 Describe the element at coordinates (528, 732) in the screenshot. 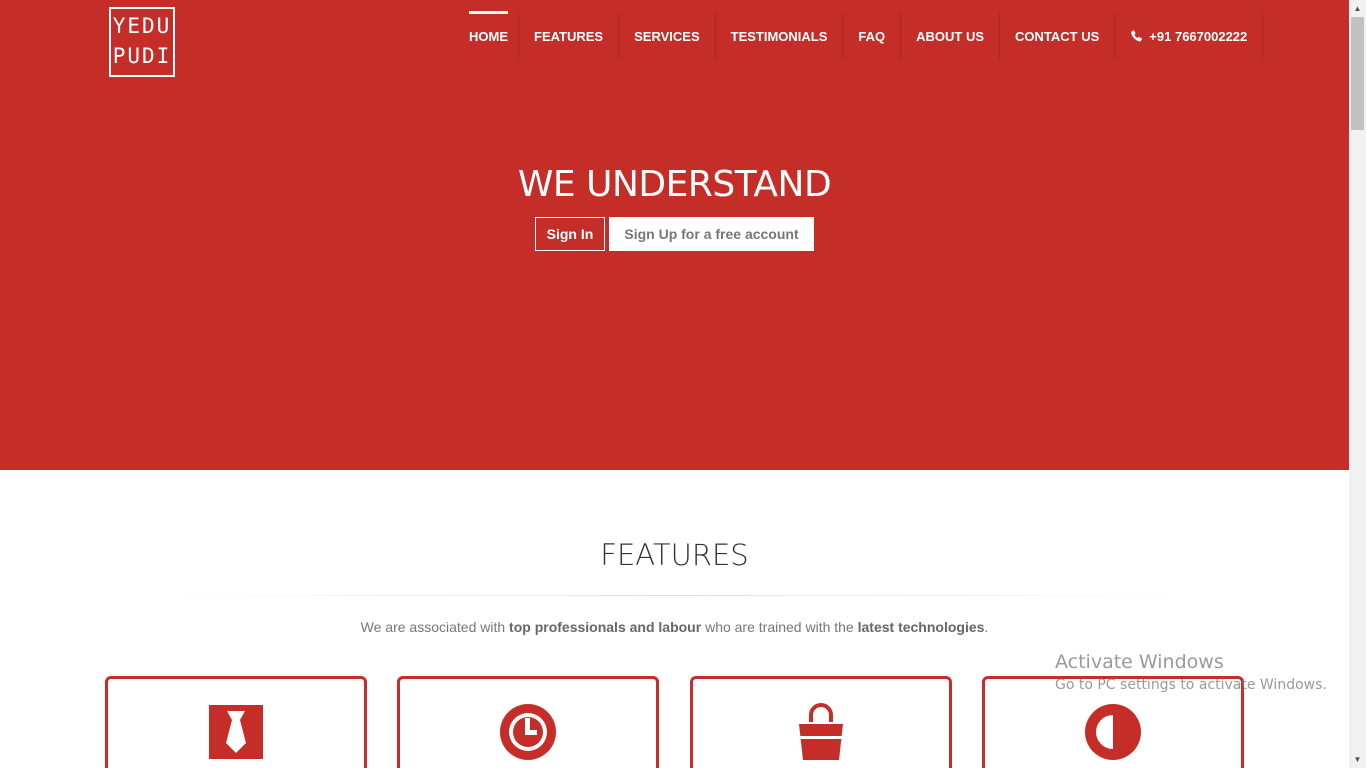

I see `clock-icon` at that location.